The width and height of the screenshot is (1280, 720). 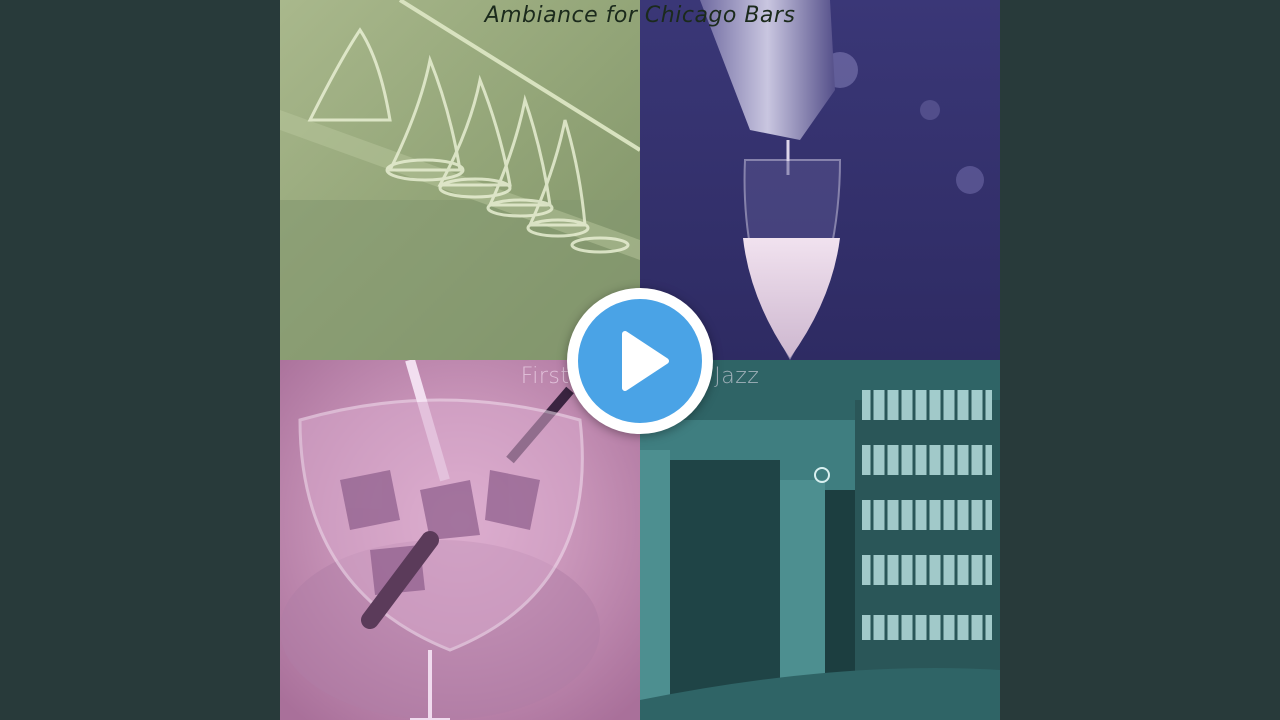 I want to click on play-icon, so click(x=645, y=361).